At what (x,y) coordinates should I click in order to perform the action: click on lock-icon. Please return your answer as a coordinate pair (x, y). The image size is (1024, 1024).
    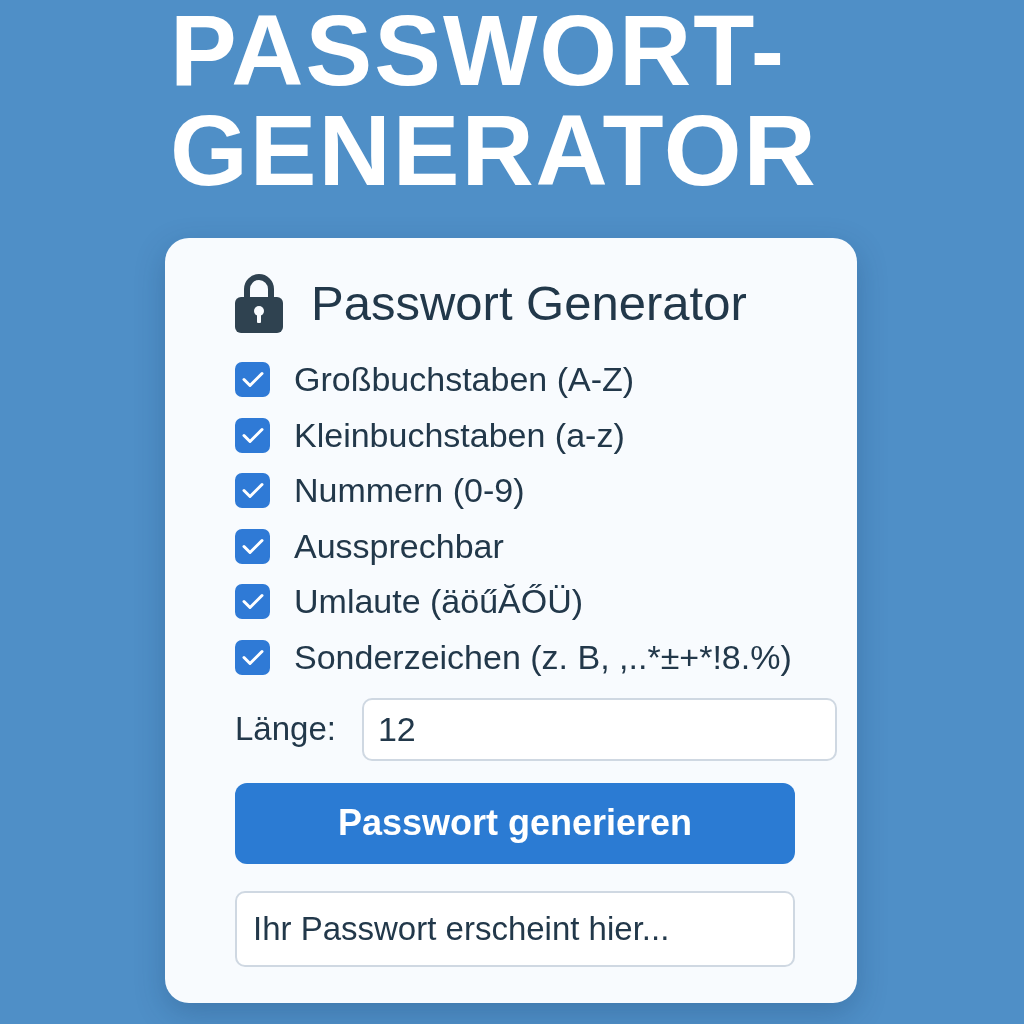
    Looking at the image, I should click on (259, 303).